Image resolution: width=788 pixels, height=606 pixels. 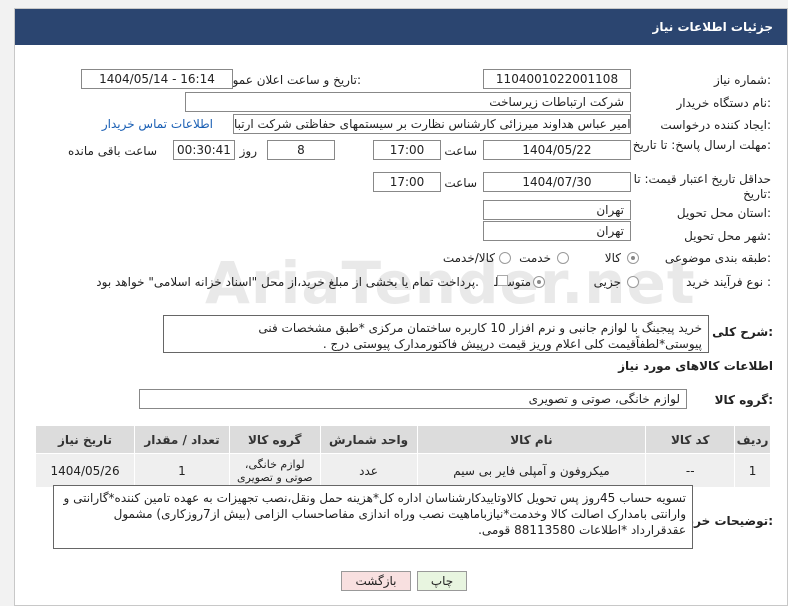 What do you see at coordinates (505, 258) in the screenshot?
I see `category-radio-both` at bounding box center [505, 258].